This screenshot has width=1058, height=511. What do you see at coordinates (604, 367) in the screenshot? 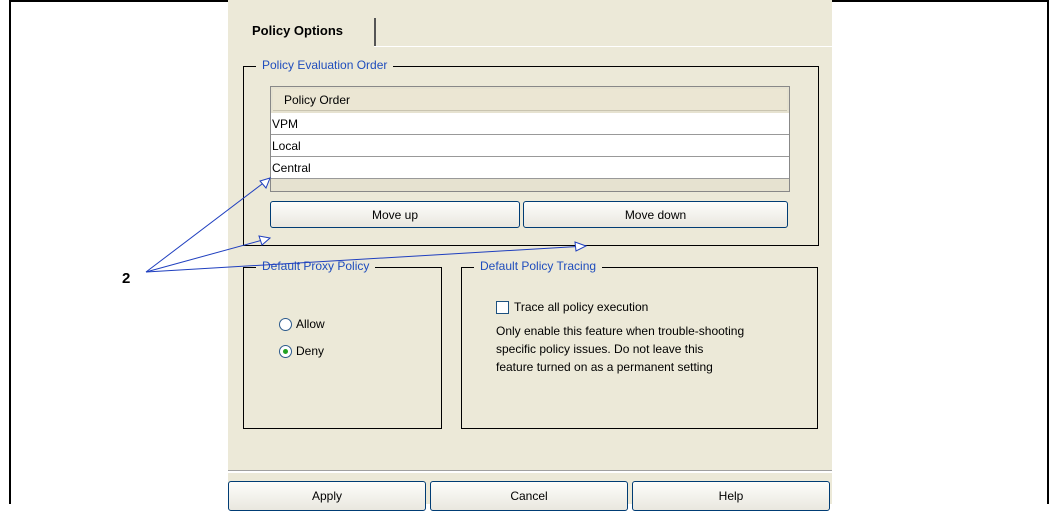
I see `tracing-note-line-3: feature turned on as a permanent setting` at bounding box center [604, 367].